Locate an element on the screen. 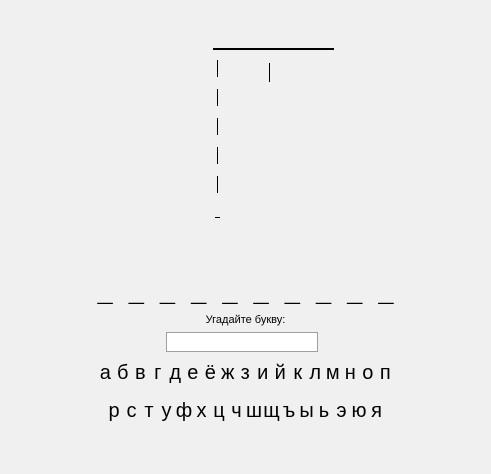  guess-prompt-label: Угадайте букву: is located at coordinates (245, 320).